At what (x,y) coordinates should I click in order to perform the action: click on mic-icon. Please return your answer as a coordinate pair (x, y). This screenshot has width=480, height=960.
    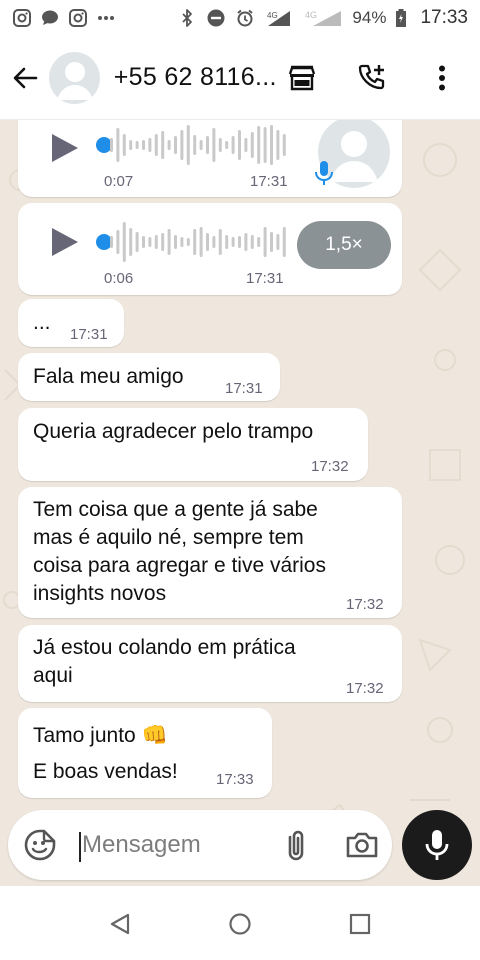
    Looking at the image, I should click on (437, 845).